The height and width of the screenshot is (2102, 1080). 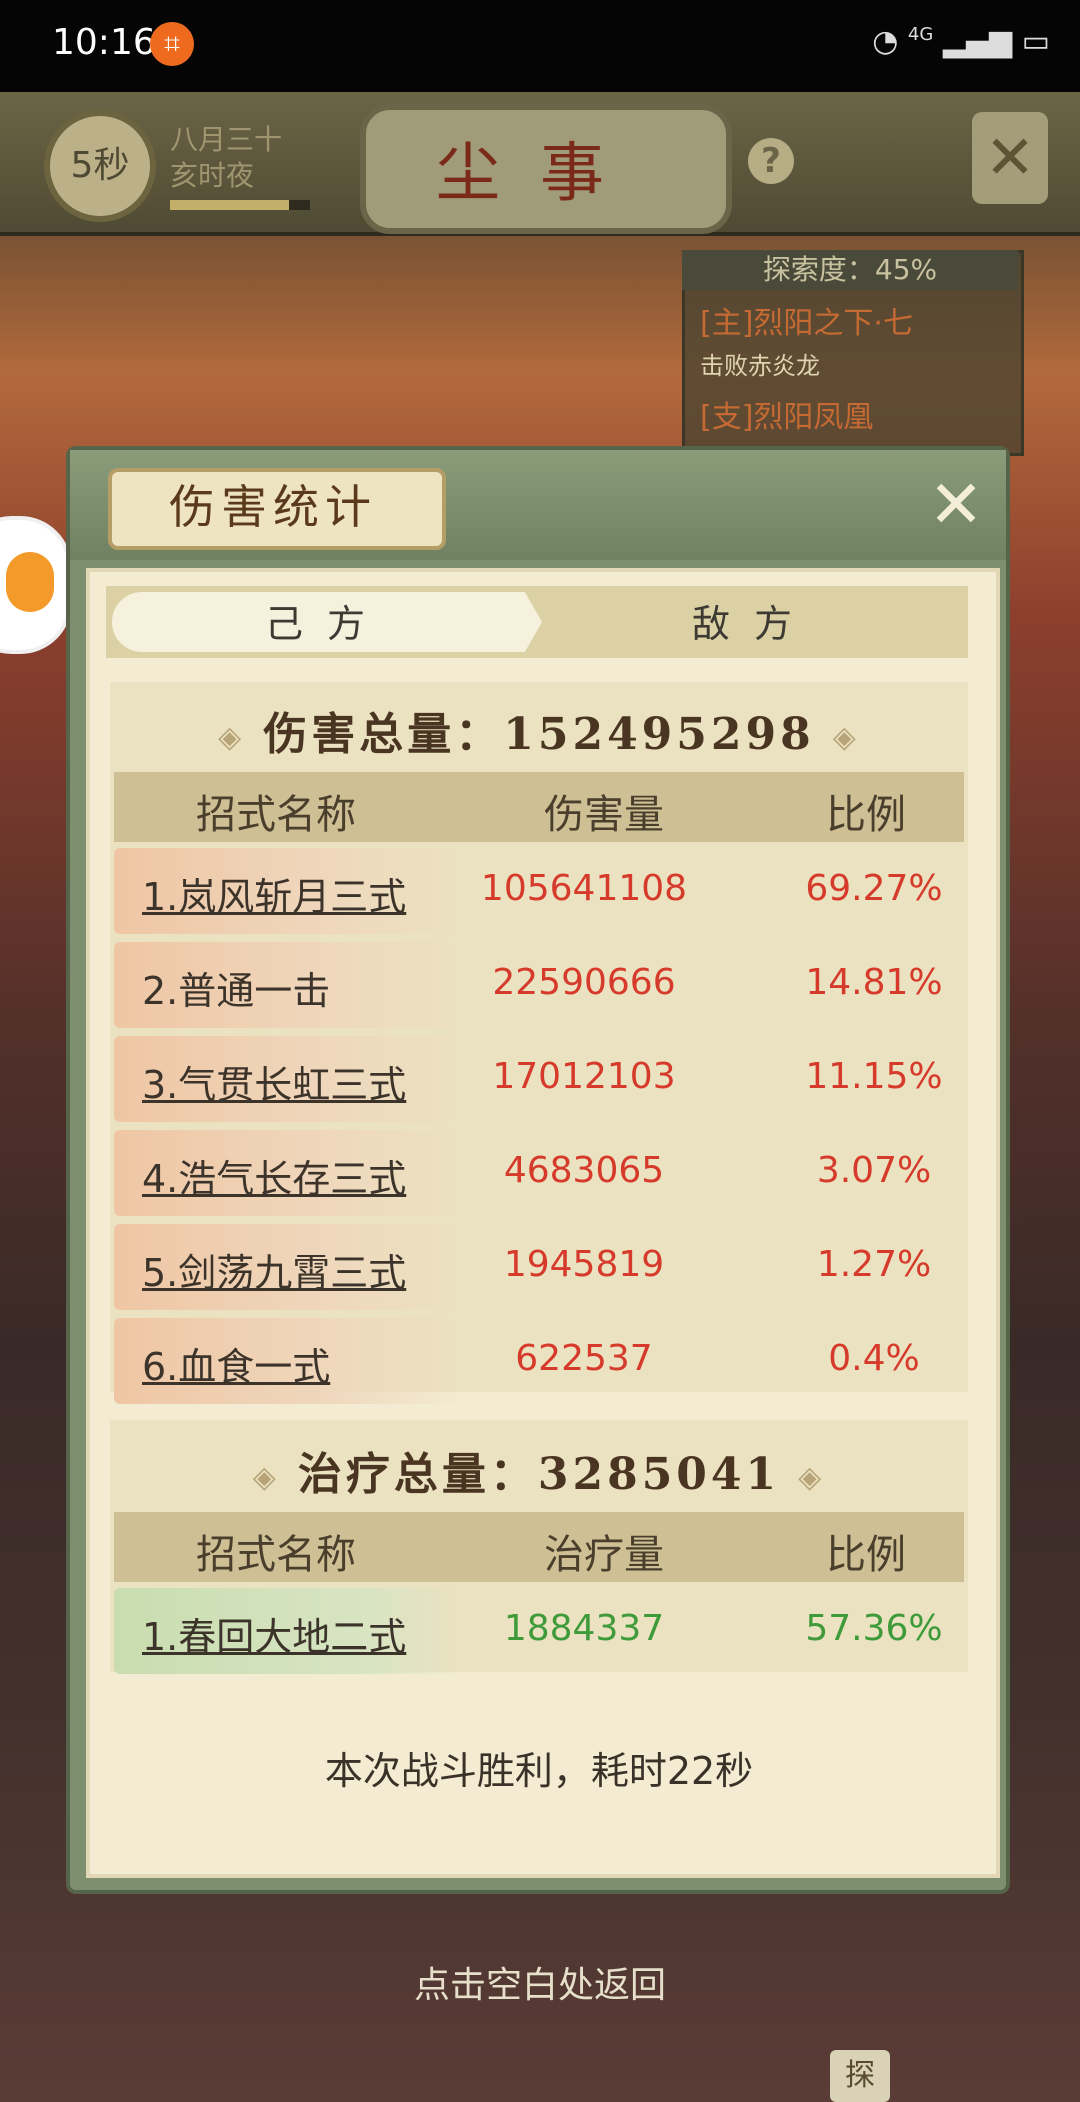 What do you see at coordinates (226, 139) in the screenshot?
I see `date-label: 八月三十` at bounding box center [226, 139].